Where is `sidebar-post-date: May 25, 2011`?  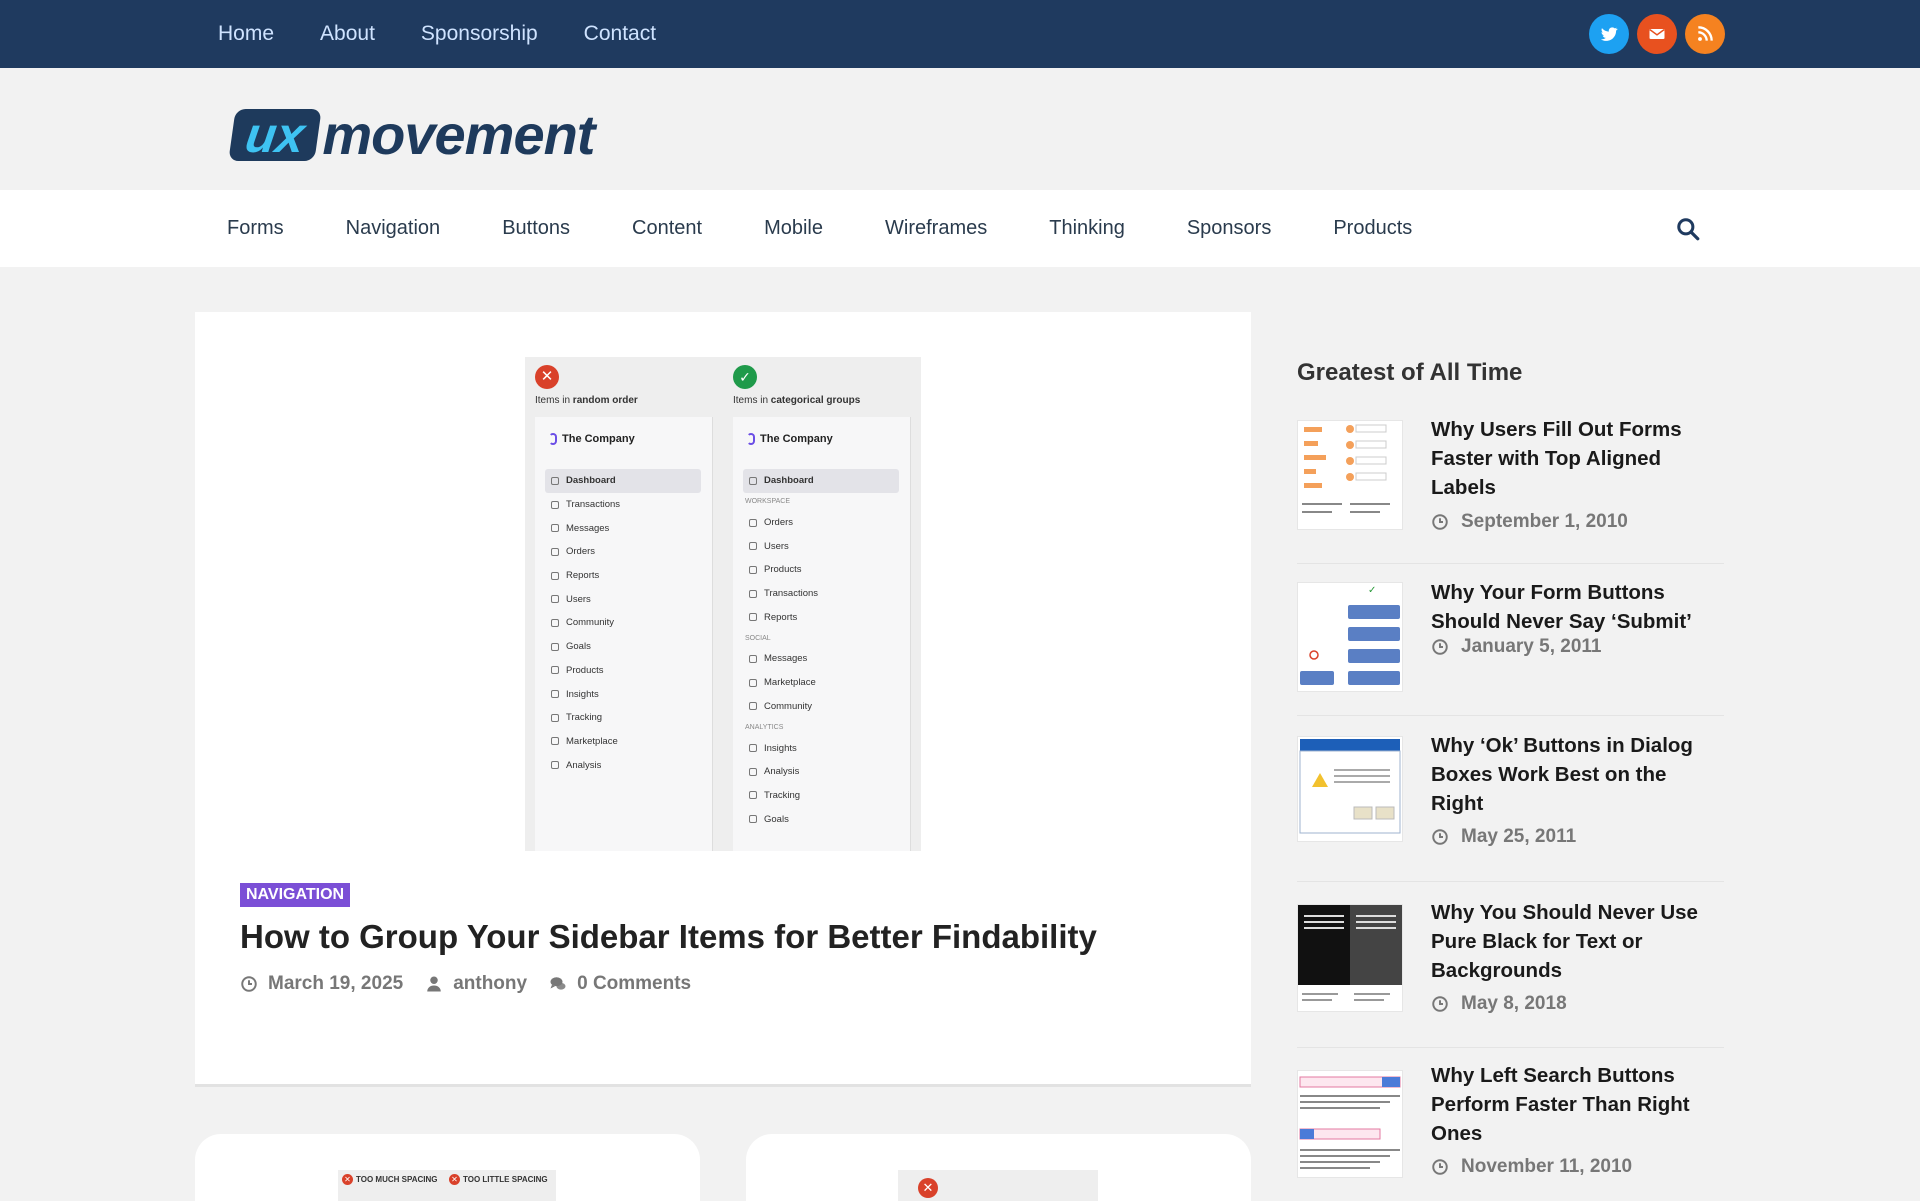
sidebar-post-date: May 25, 2011 is located at coordinates (1503, 837).